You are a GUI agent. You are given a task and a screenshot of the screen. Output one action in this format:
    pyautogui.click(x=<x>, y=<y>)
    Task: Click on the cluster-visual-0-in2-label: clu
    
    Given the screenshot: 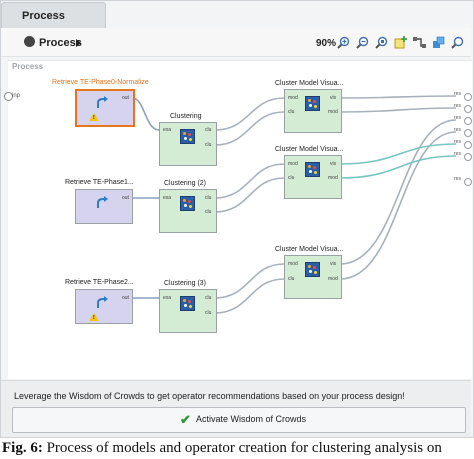 What is the action you would take?
    pyautogui.click(x=291, y=112)
    